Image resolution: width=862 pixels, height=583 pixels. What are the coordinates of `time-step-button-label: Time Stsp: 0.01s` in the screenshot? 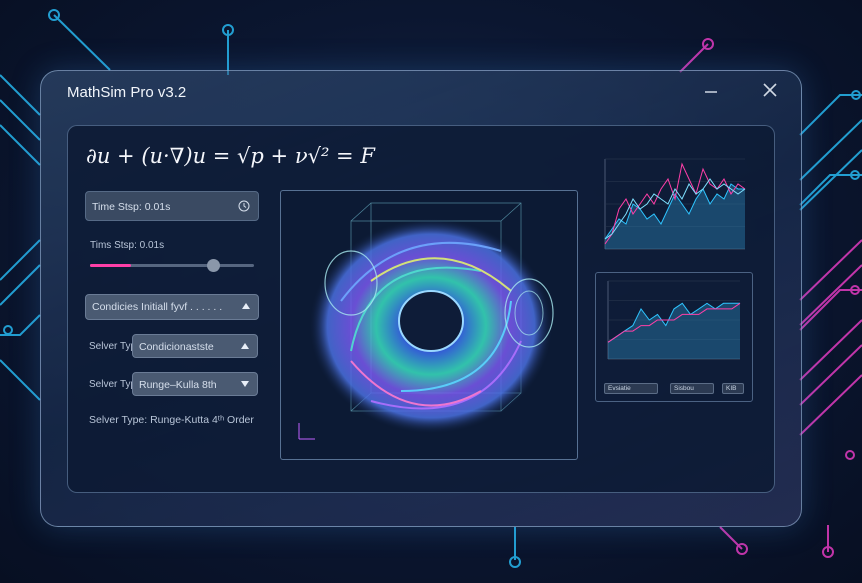 It's located at (131, 207).